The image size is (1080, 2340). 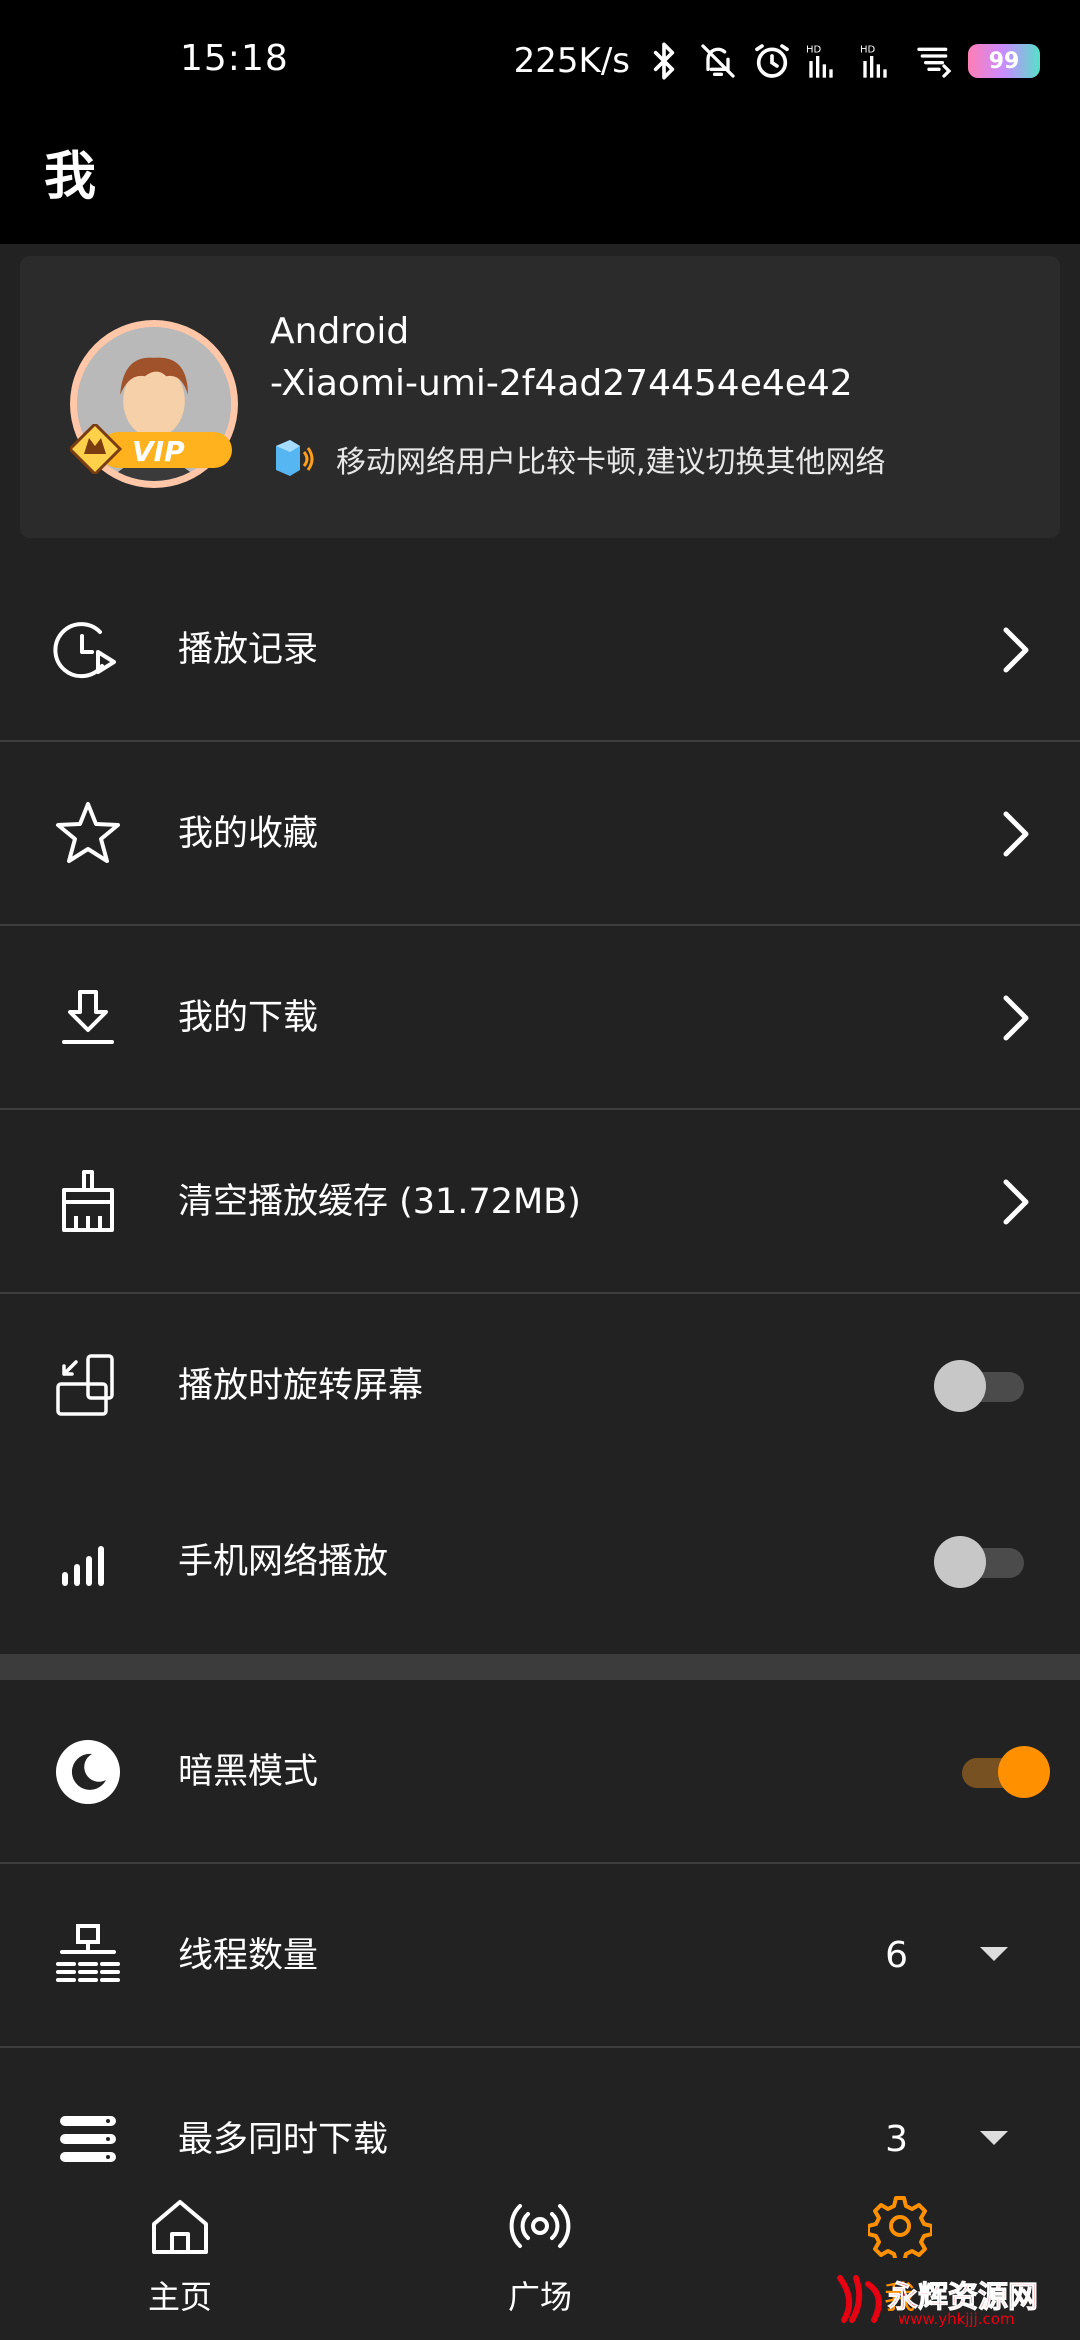 What do you see at coordinates (88, 1562) in the screenshot?
I see `signal-bars-icon` at bounding box center [88, 1562].